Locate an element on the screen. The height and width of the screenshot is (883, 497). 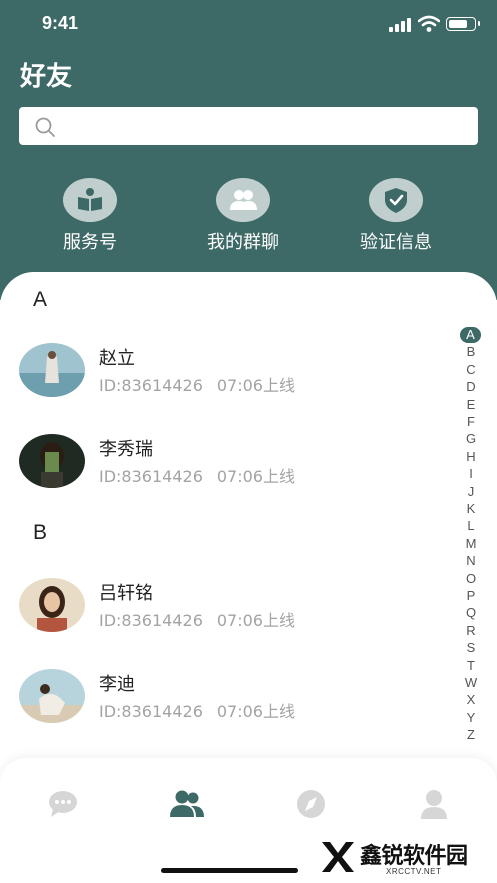
quick-action-label: 我的群聊 is located at coordinates (243, 242).